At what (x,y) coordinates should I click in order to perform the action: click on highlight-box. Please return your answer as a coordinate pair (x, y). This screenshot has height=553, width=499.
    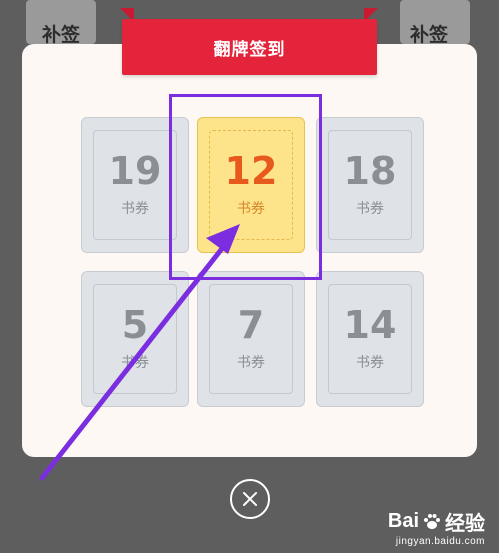
    Looking at the image, I should click on (245, 187).